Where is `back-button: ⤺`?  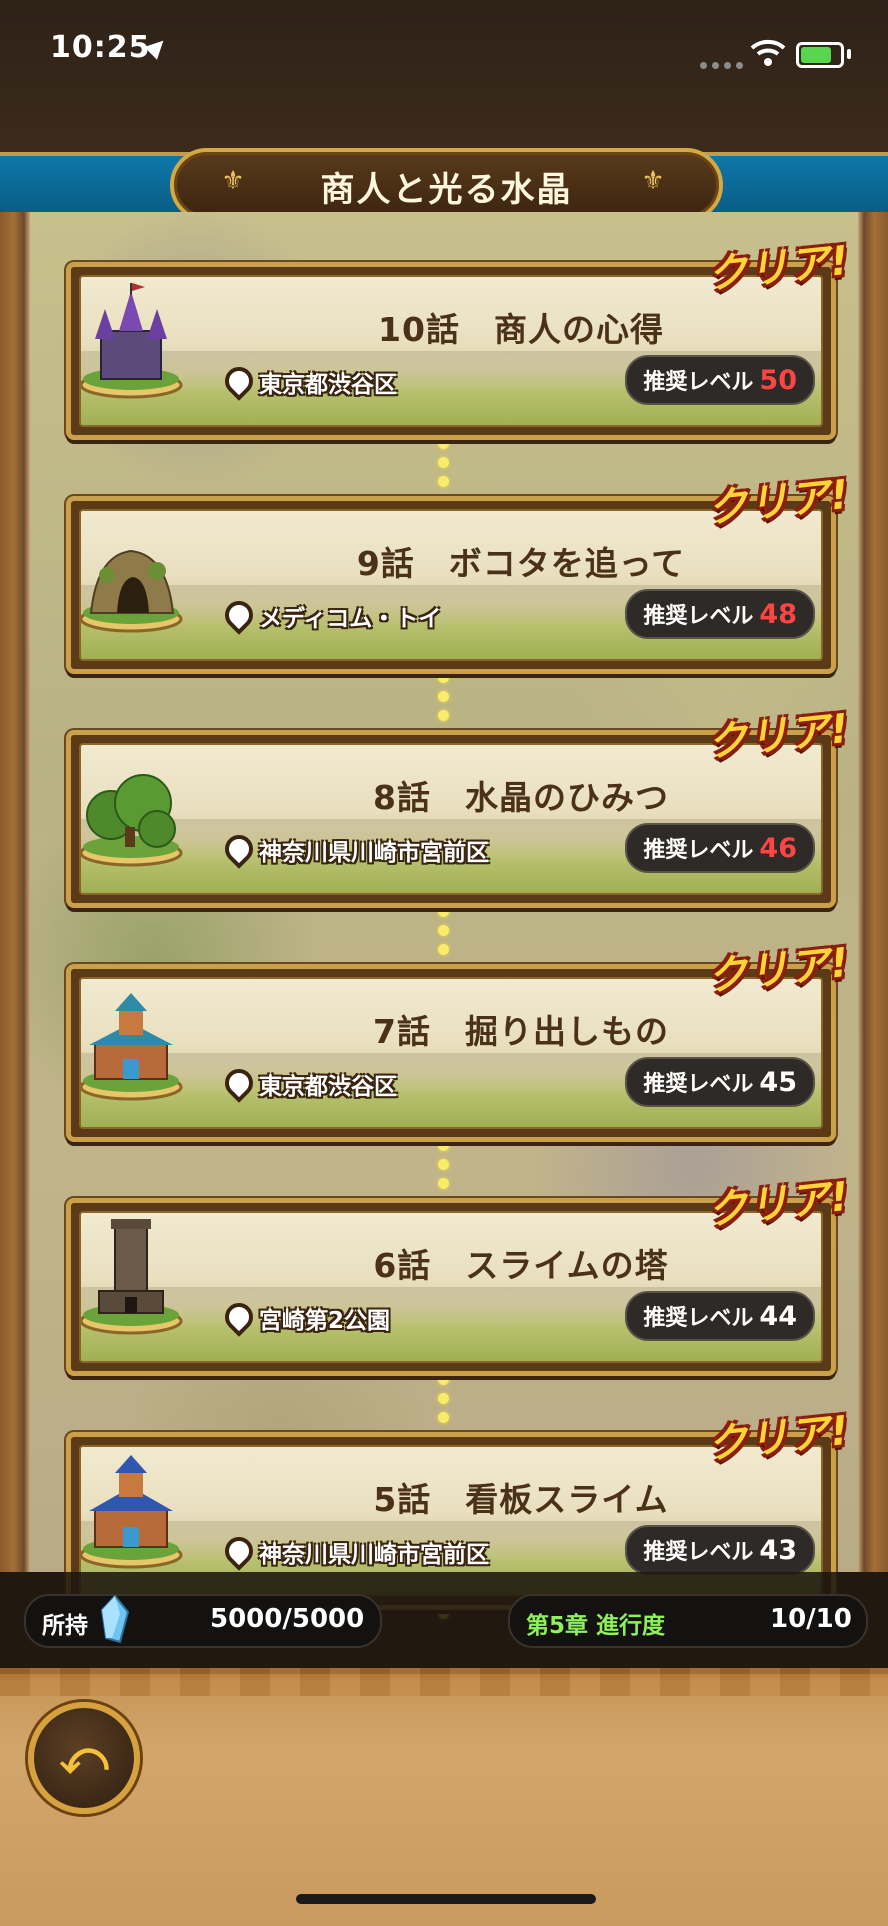 back-button: ⤺ is located at coordinates (84, 1758).